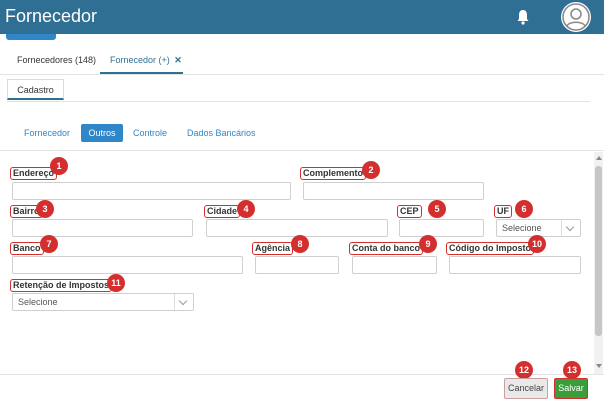 The width and height of the screenshot is (604, 407). I want to click on banco-input, so click(127, 265).